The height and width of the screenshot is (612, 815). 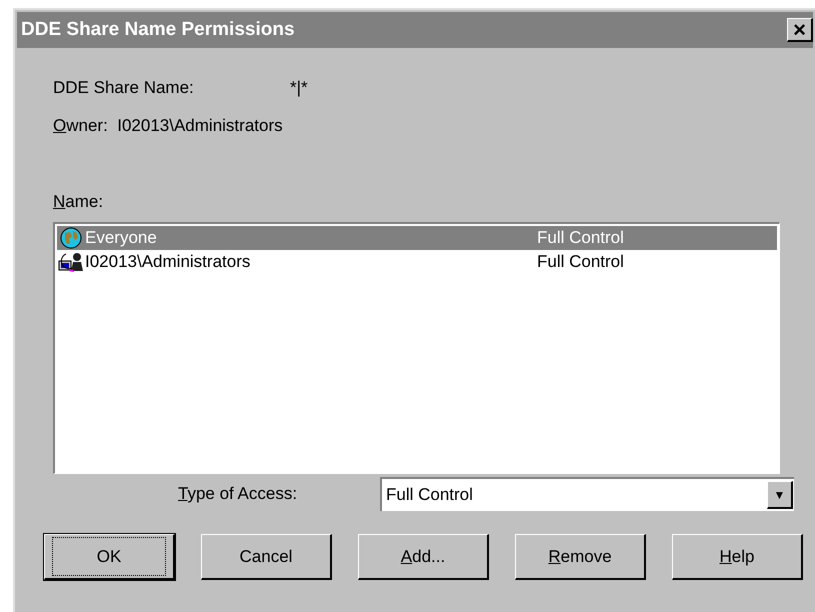 I want to click on list-row: Everyone Full Control, so click(x=417, y=238).